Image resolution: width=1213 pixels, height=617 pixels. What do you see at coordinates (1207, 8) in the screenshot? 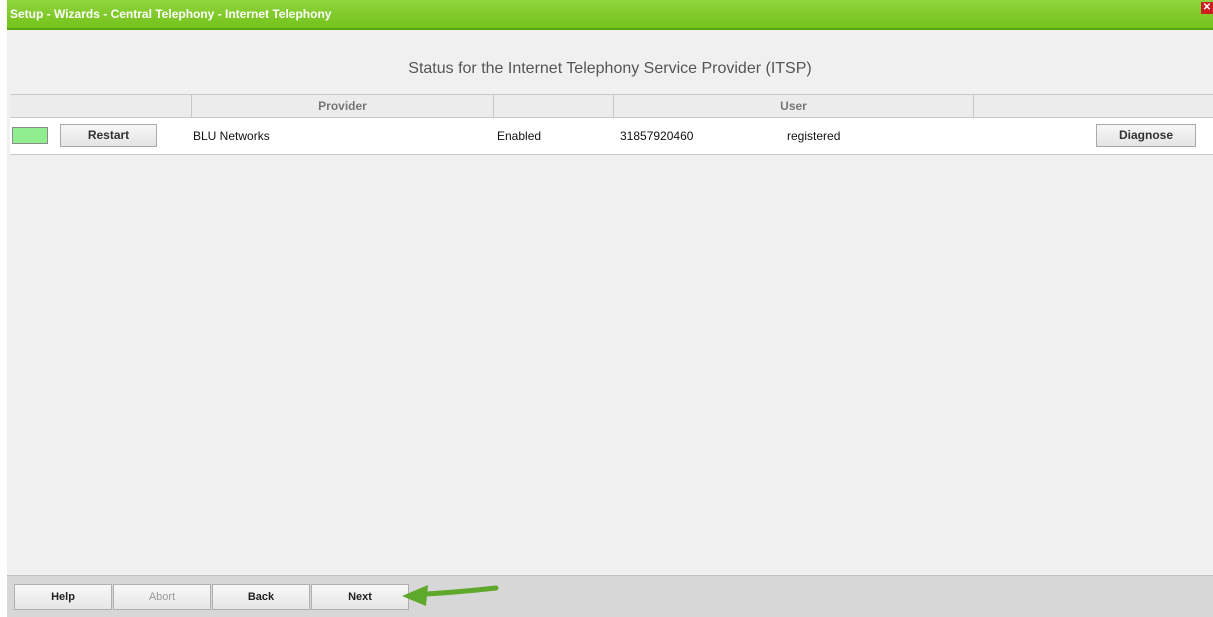
I see `close-icon: ✕` at bounding box center [1207, 8].